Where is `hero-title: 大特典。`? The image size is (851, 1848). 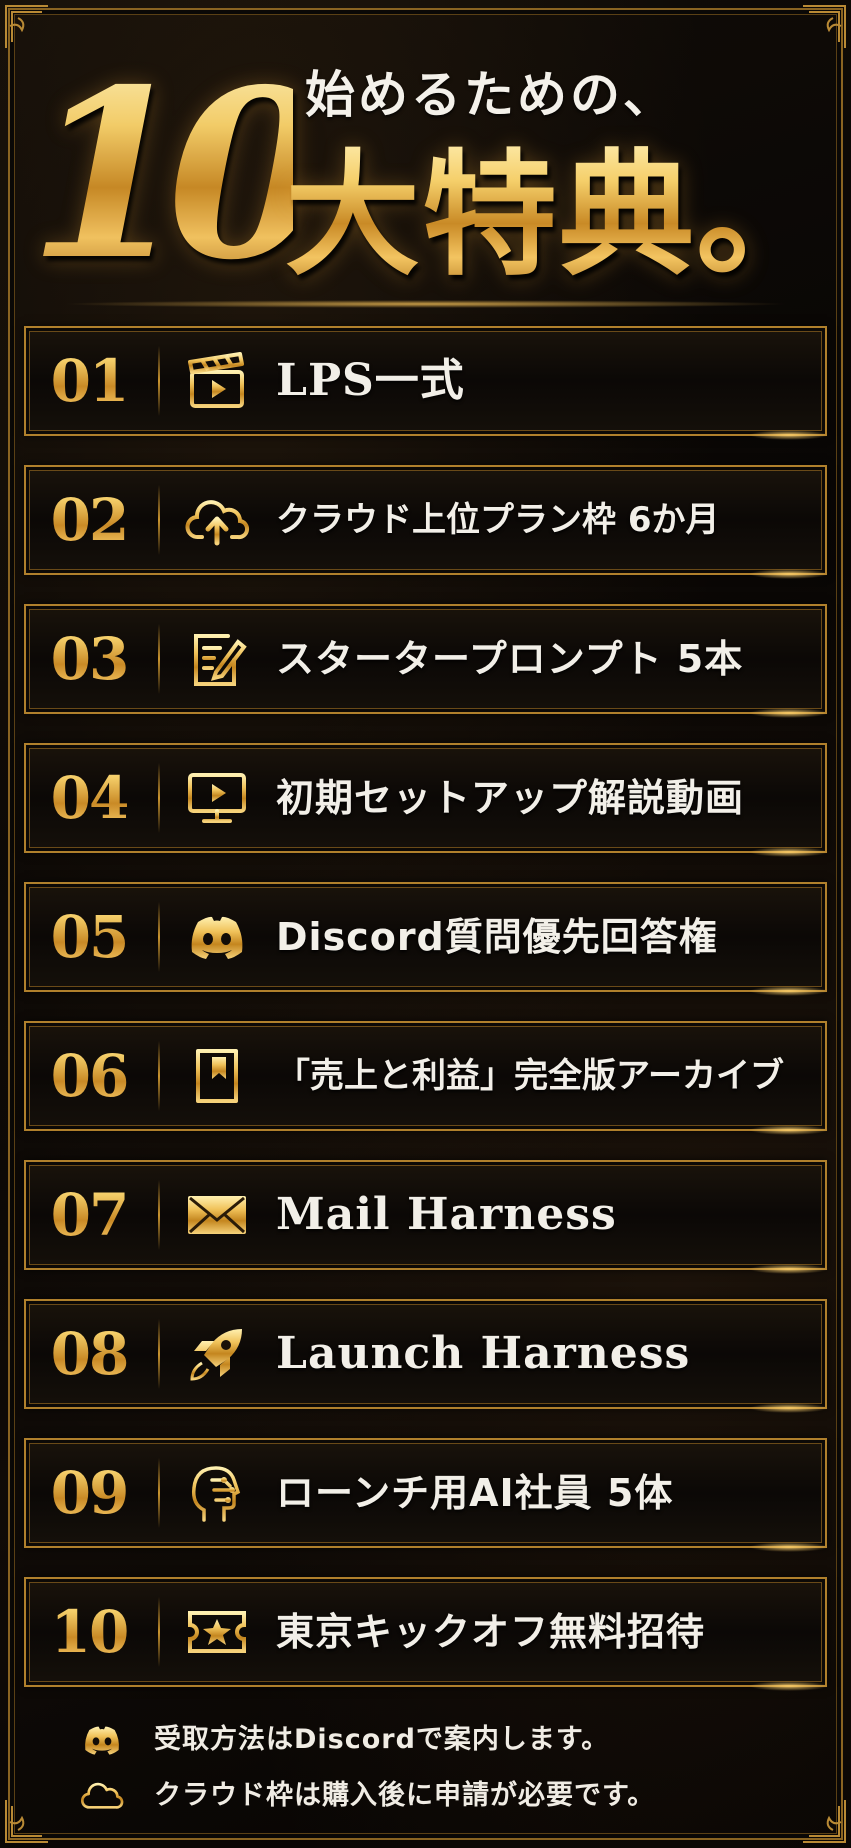
hero-title: 大特典。 is located at coordinates (565, 215).